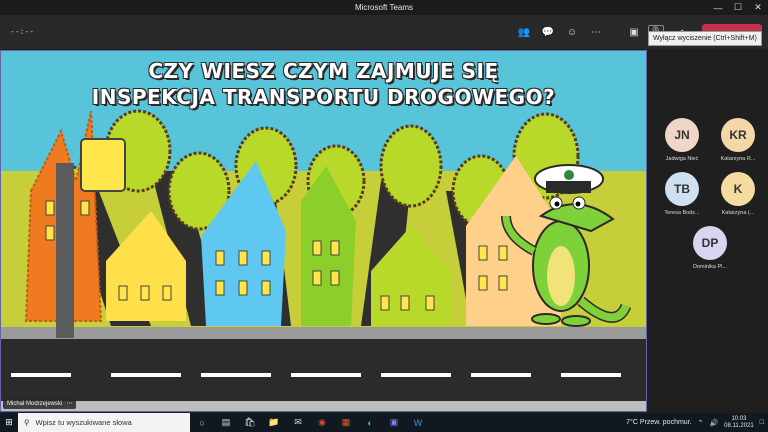 This screenshot has width=768, height=432. I want to click on avatar: JN, so click(682, 135).